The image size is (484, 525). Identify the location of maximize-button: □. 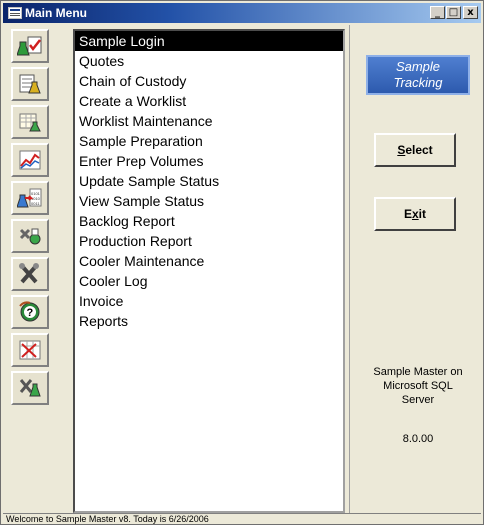
(453, 12).